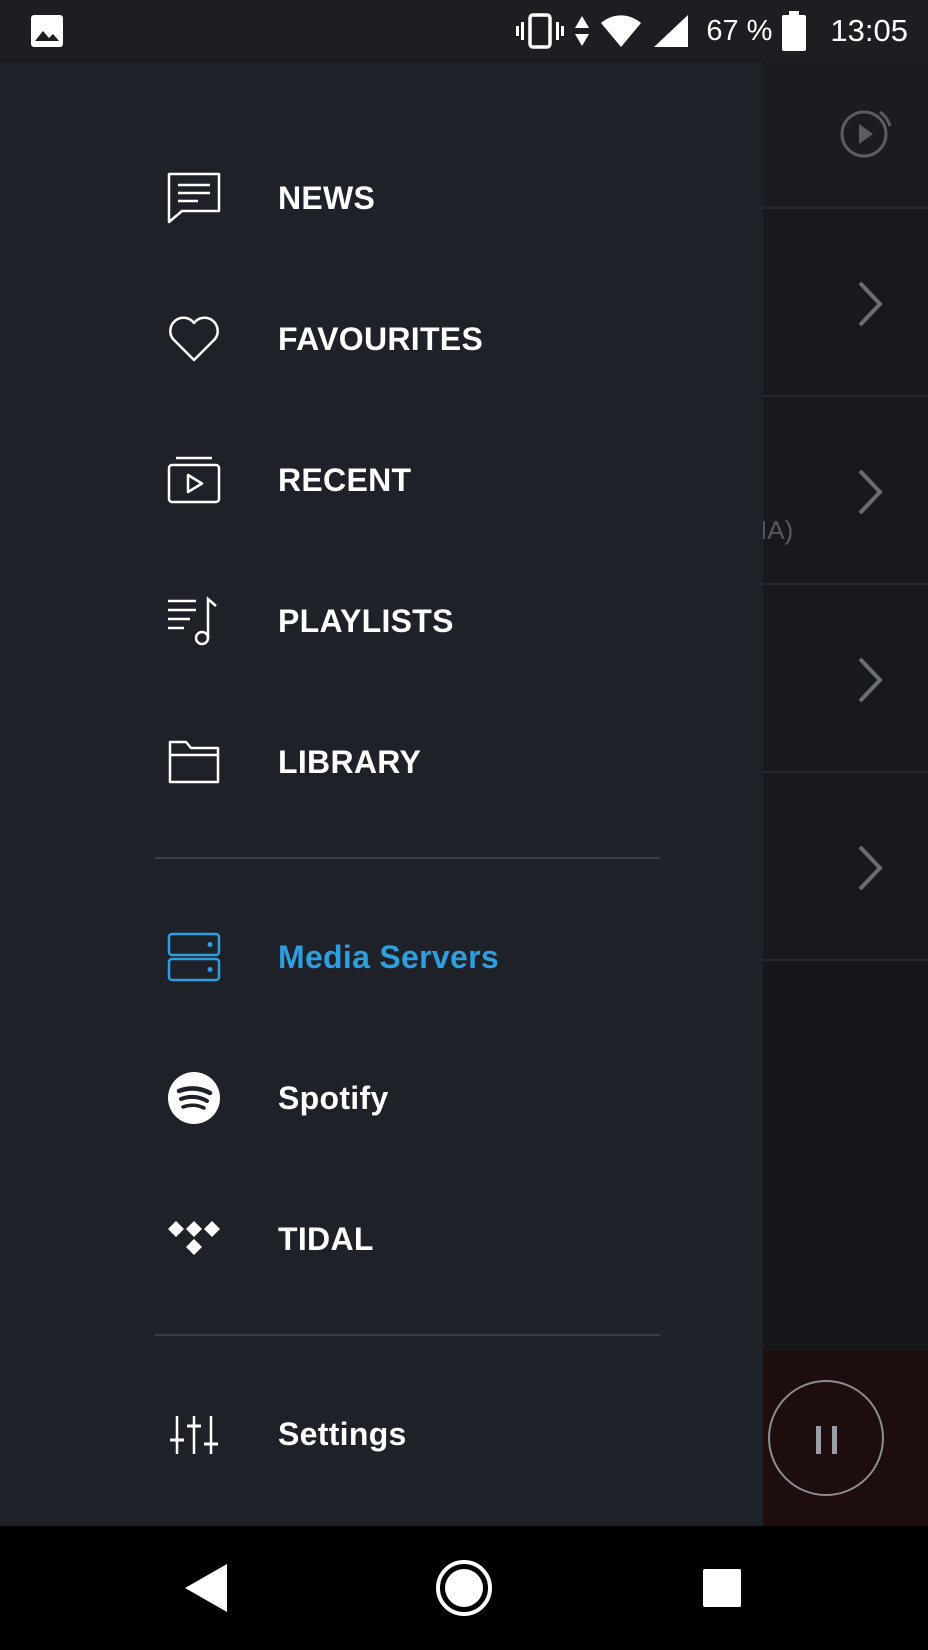  What do you see at coordinates (194, 1434) in the screenshot?
I see `sliders-icon` at bounding box center [194, 1434].